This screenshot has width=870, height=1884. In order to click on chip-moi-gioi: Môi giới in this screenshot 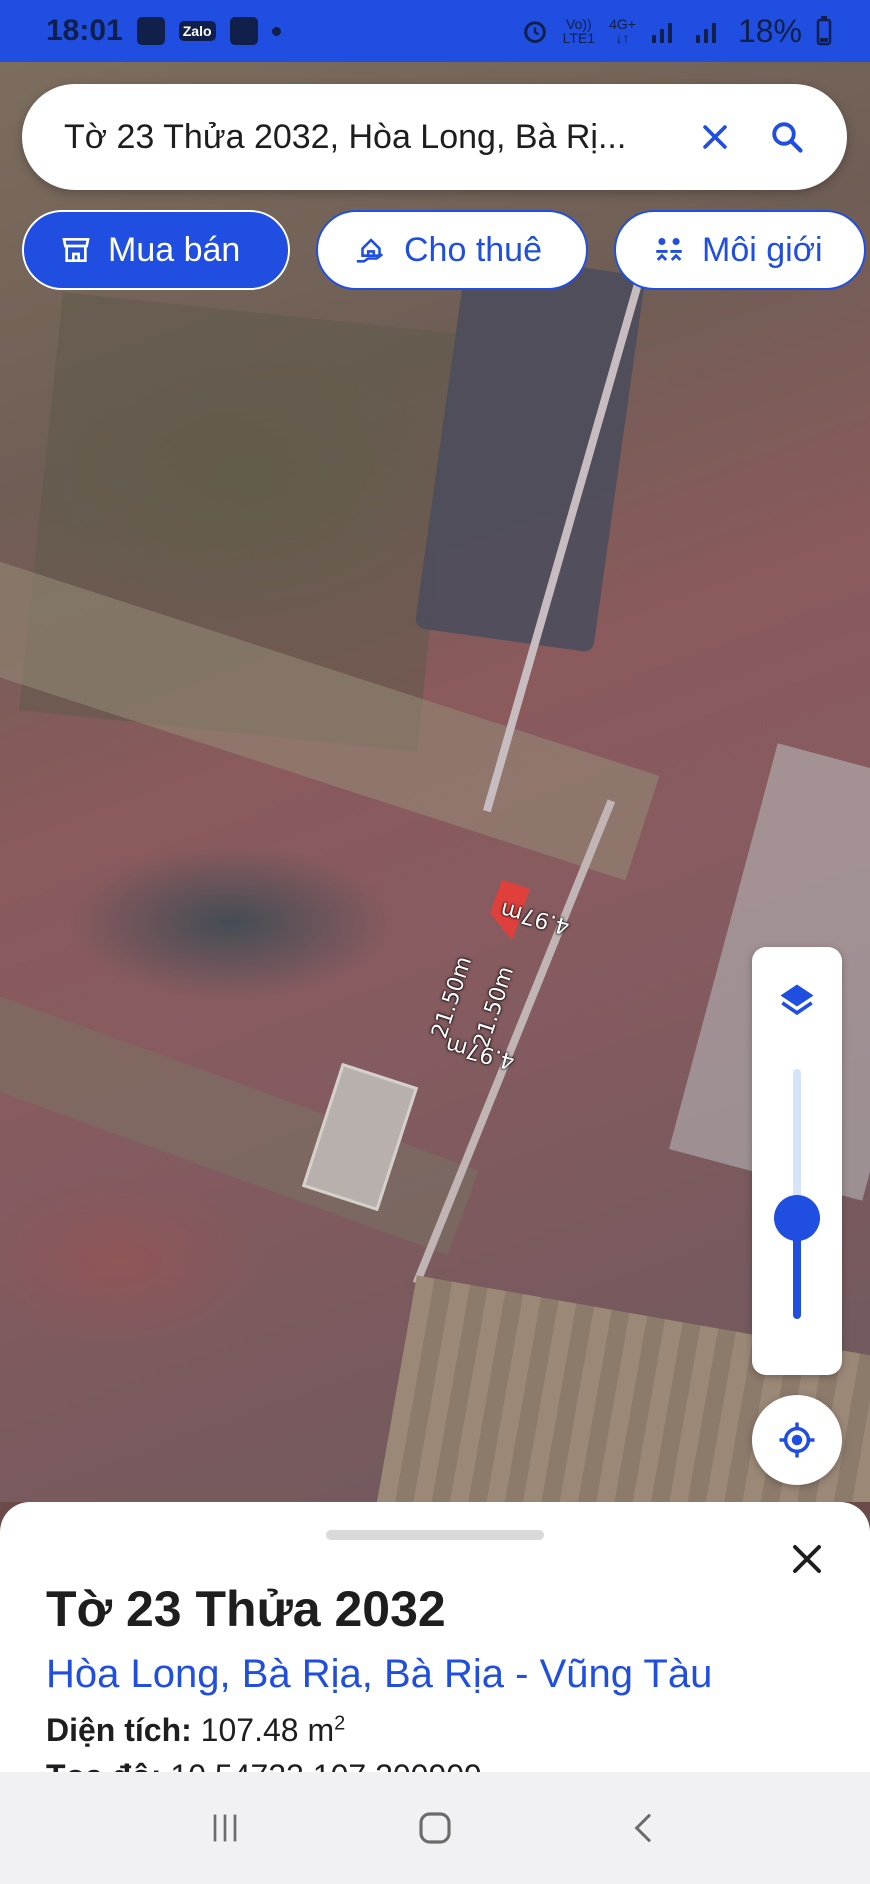, I will do `click(740, 250)`.